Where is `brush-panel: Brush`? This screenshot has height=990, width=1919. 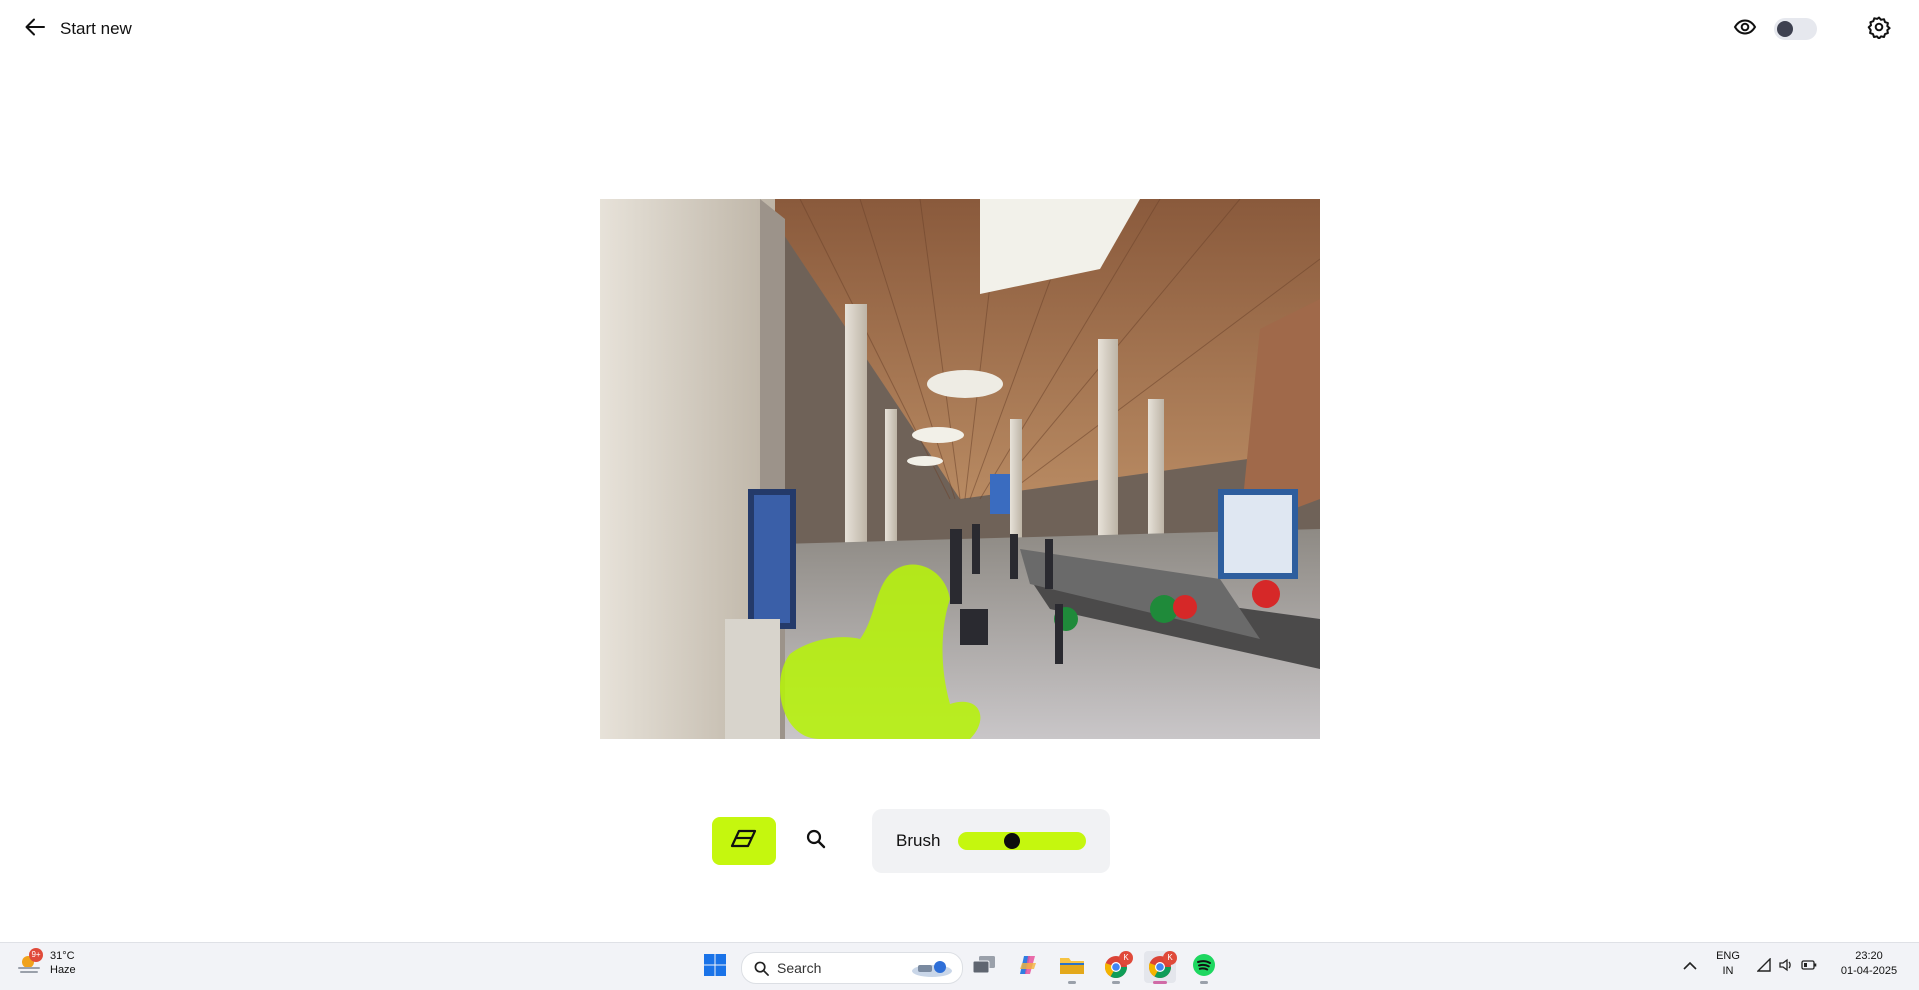
brush-panel: Brush is located at coordinates (991, 841).